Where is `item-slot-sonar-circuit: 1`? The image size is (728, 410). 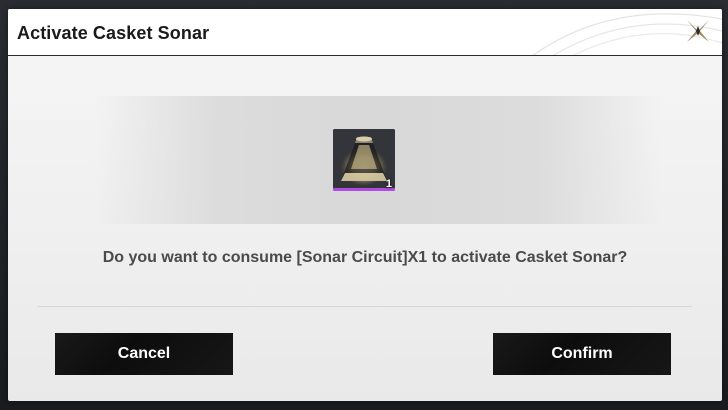
item-slot-sonar-circuit: 1 is located at coordinates (364, 160).